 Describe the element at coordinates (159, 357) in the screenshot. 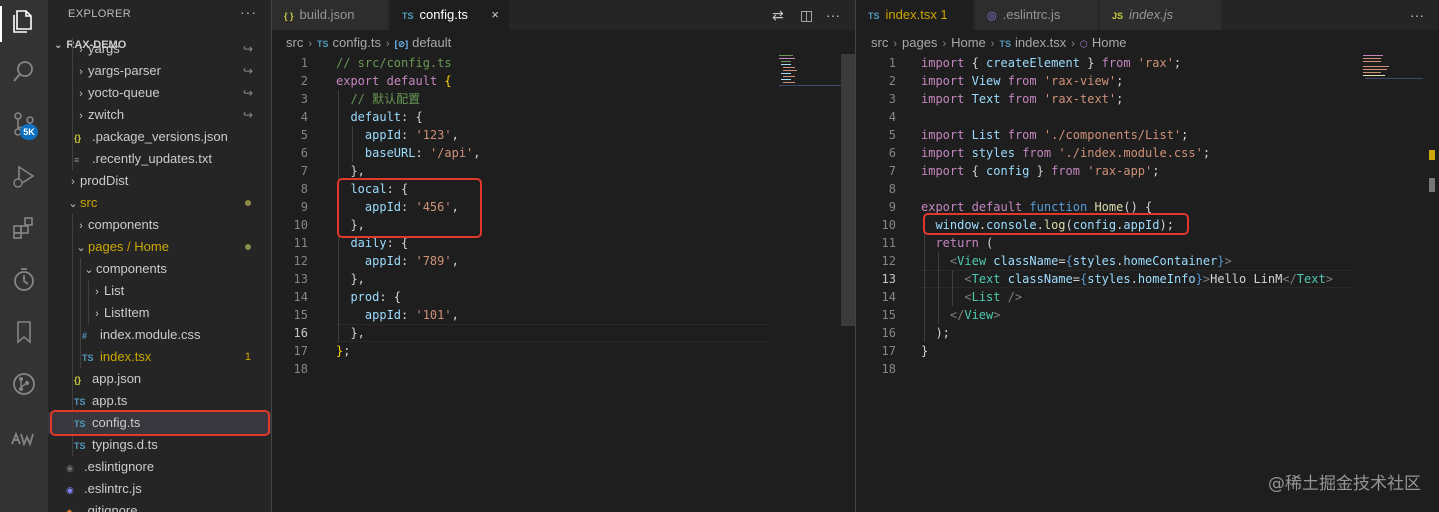

I see `tree-item: TS index.tsx 1` at that location.